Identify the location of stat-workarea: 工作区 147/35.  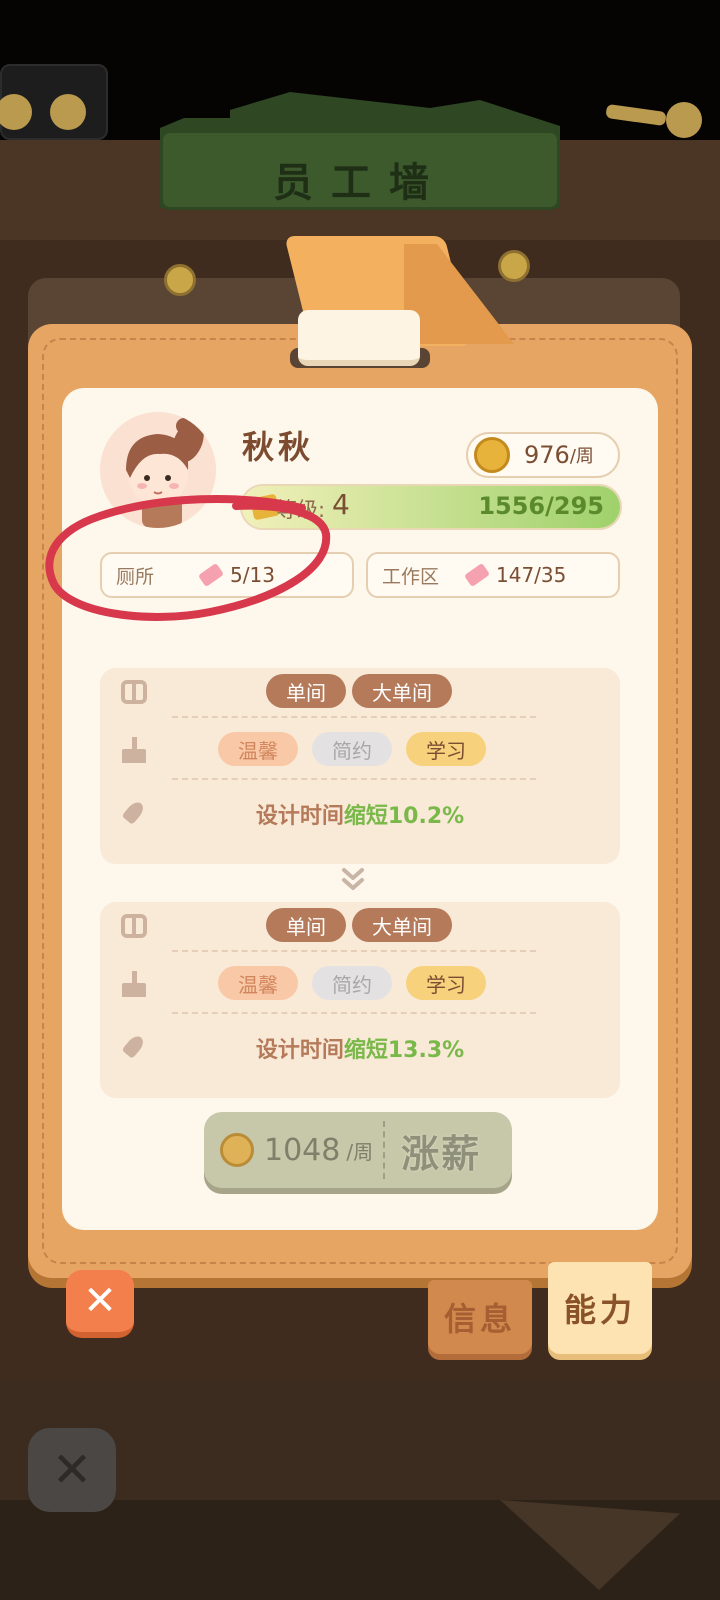
(493, 575).